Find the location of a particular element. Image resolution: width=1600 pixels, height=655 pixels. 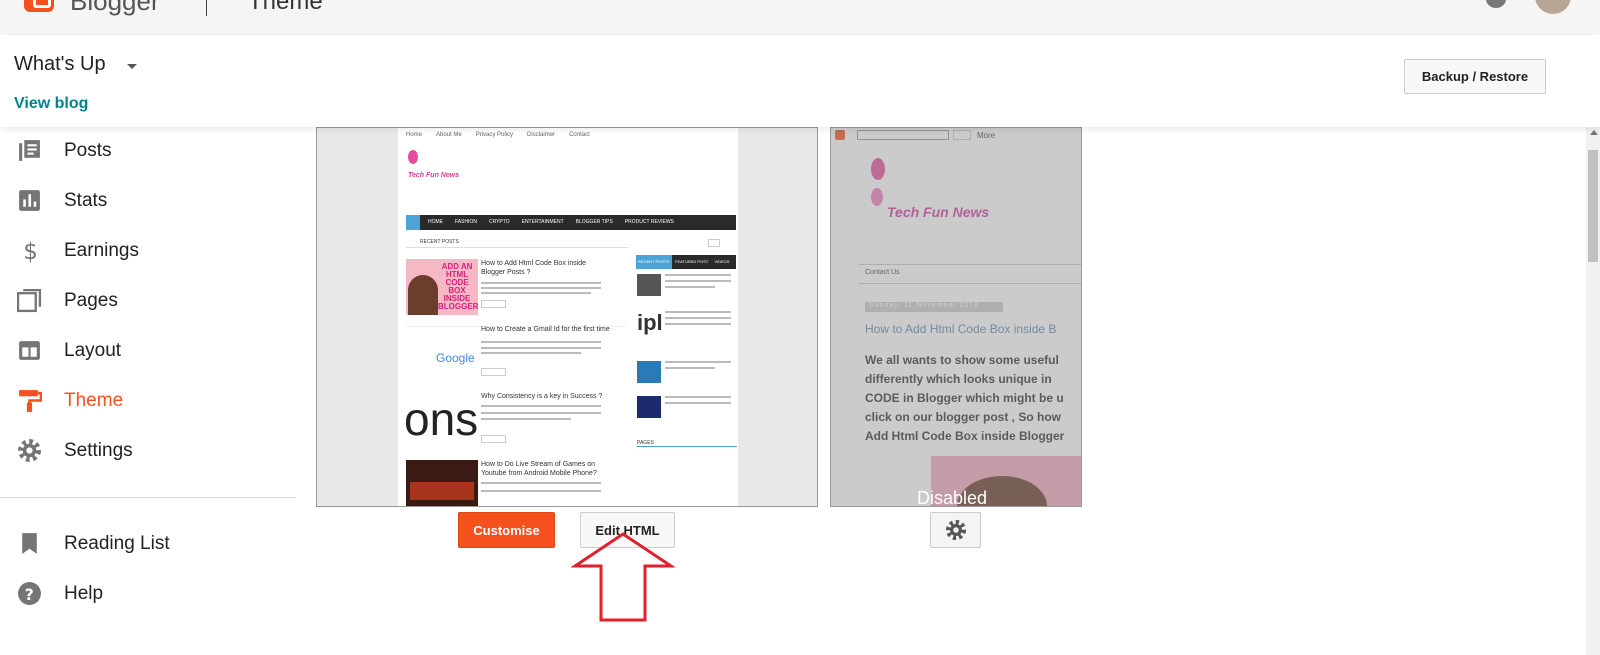

preview-nav-item: About Me is located at coordinates (449, 135).